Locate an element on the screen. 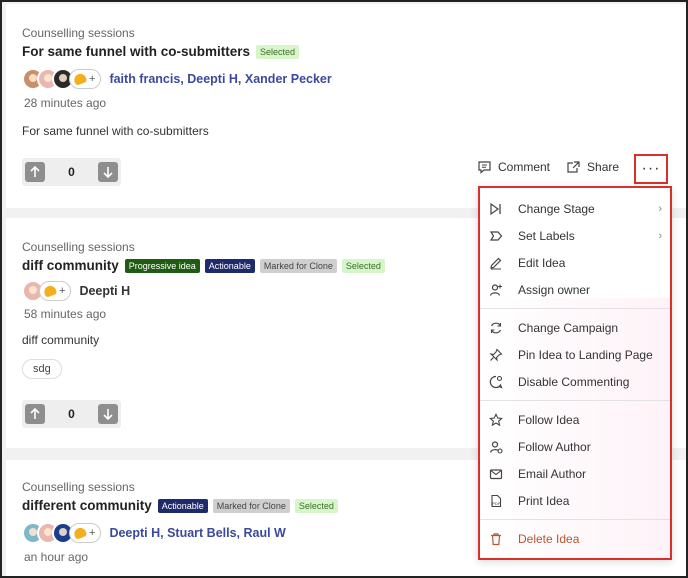 The image size is (688, 578). menu-item-set-labels: Set Labels › is located at coordinates (575, 236).